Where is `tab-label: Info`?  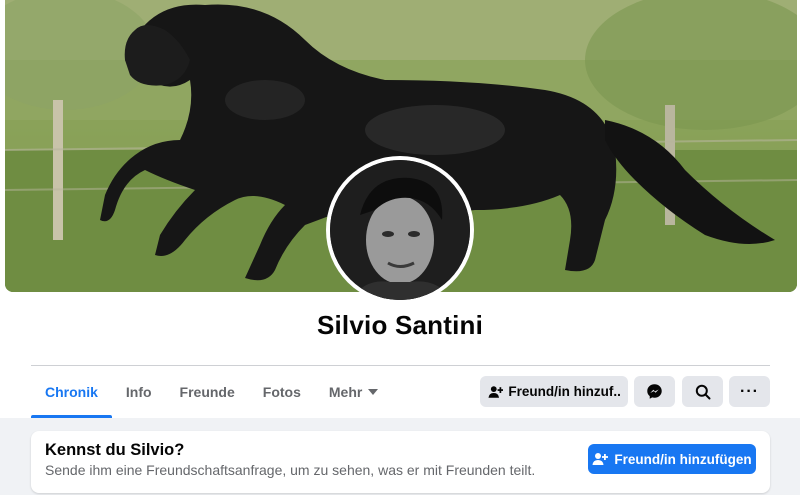 tab-label: Info is located at coordinates (138, 392).